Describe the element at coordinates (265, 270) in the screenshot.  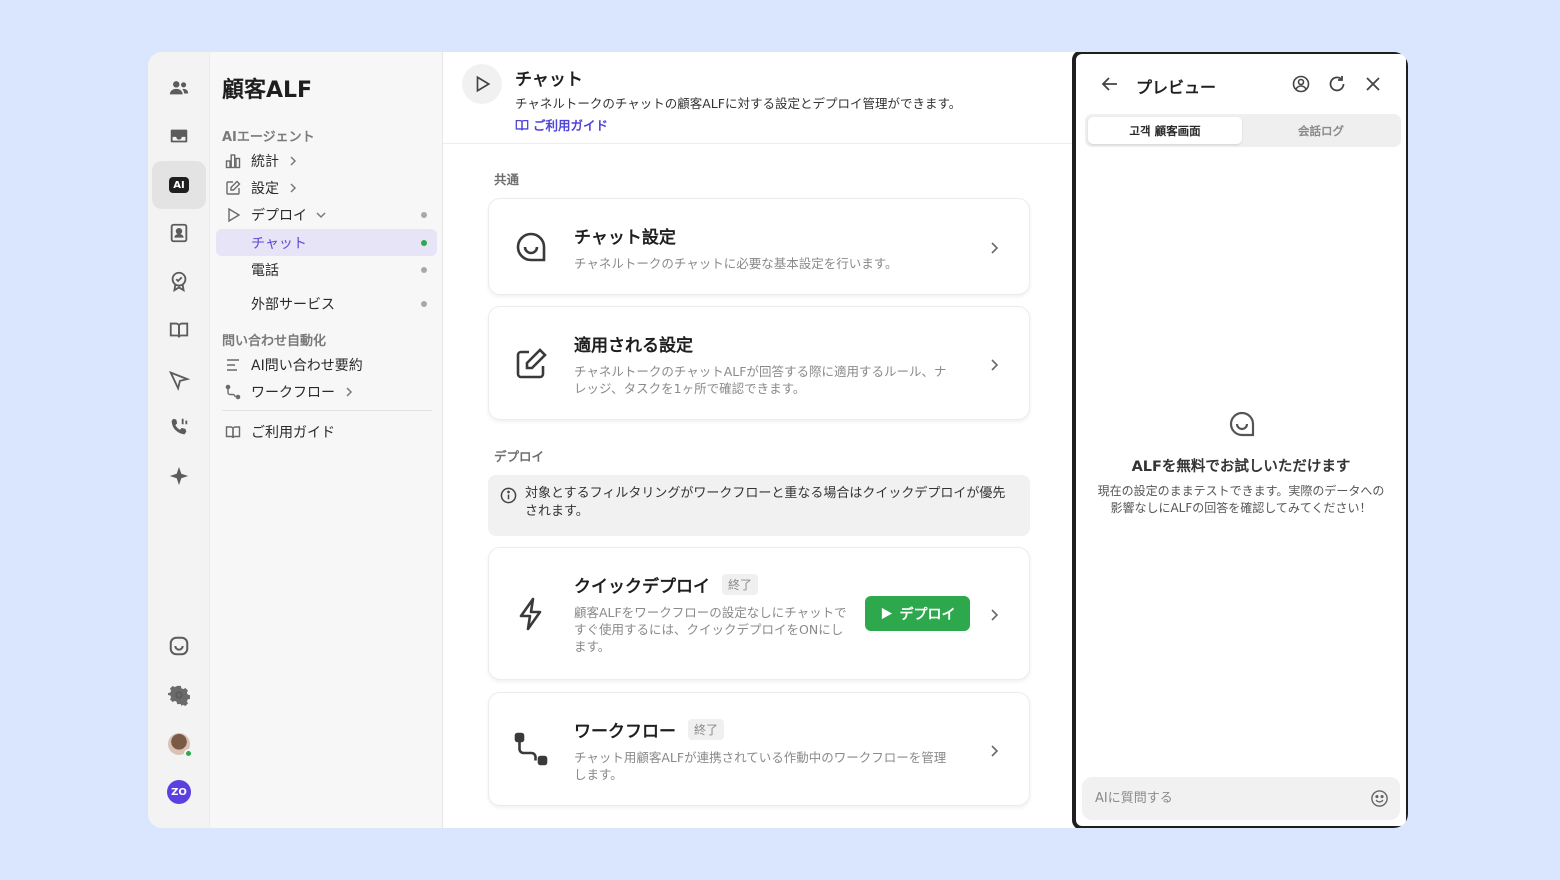
I see `sidebar-item-label: 電話` at that location.